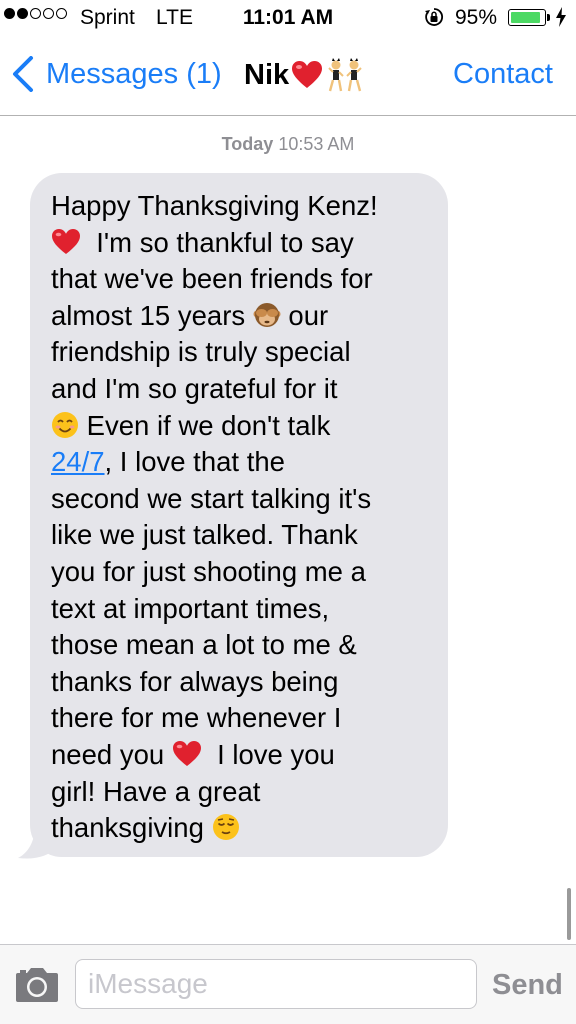  I want to click on message-line: second we start talking it's, so click(246, 499).